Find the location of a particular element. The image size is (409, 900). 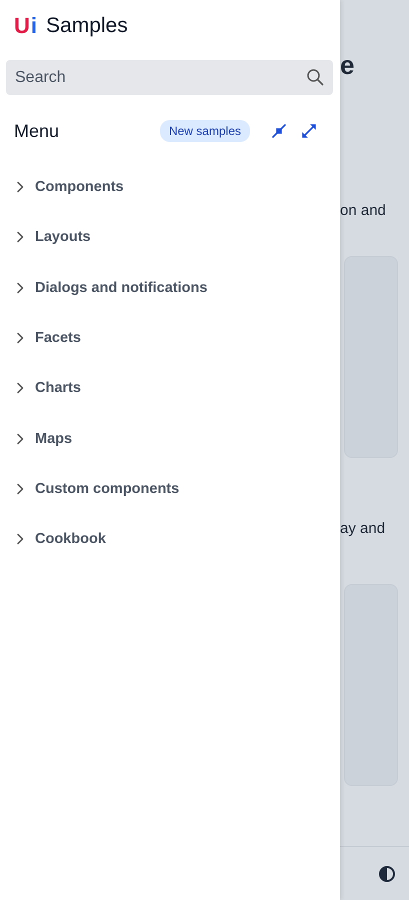

expand-all-icon is located at coordinates (309, 131).